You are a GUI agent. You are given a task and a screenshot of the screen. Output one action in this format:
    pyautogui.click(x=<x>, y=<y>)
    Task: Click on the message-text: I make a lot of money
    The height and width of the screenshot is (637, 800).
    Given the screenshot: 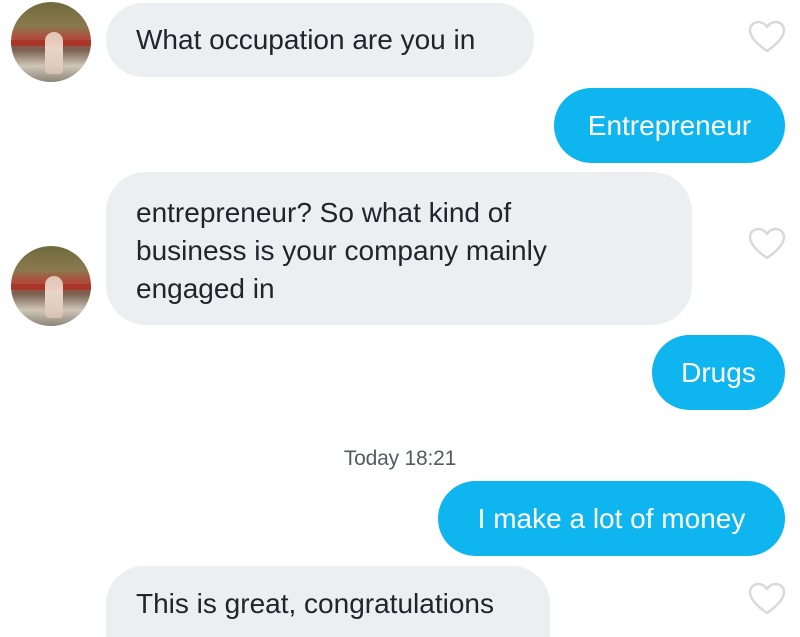 What is the action you would take?
    pyautogui.click(x=611, y=518)
    